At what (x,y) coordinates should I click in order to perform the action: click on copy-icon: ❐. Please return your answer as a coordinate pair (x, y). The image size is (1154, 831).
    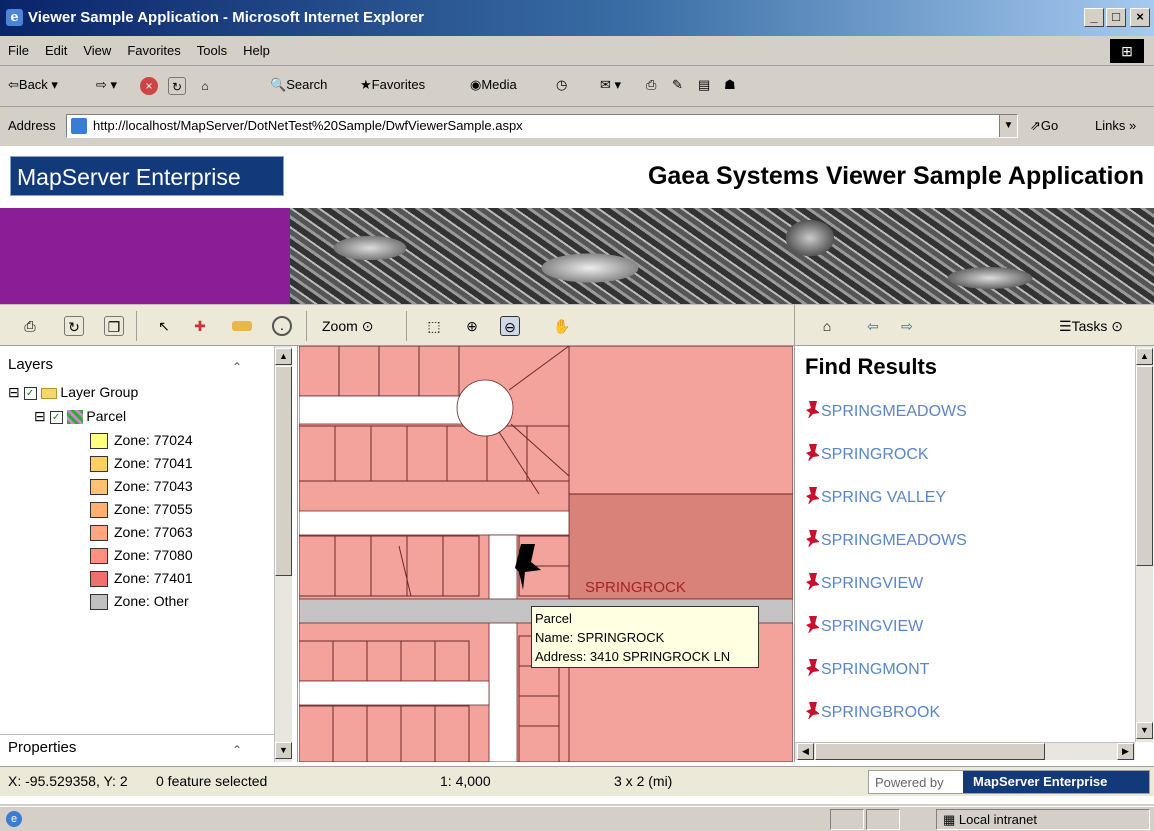
    Looking at the image, I should click on (114, 326).